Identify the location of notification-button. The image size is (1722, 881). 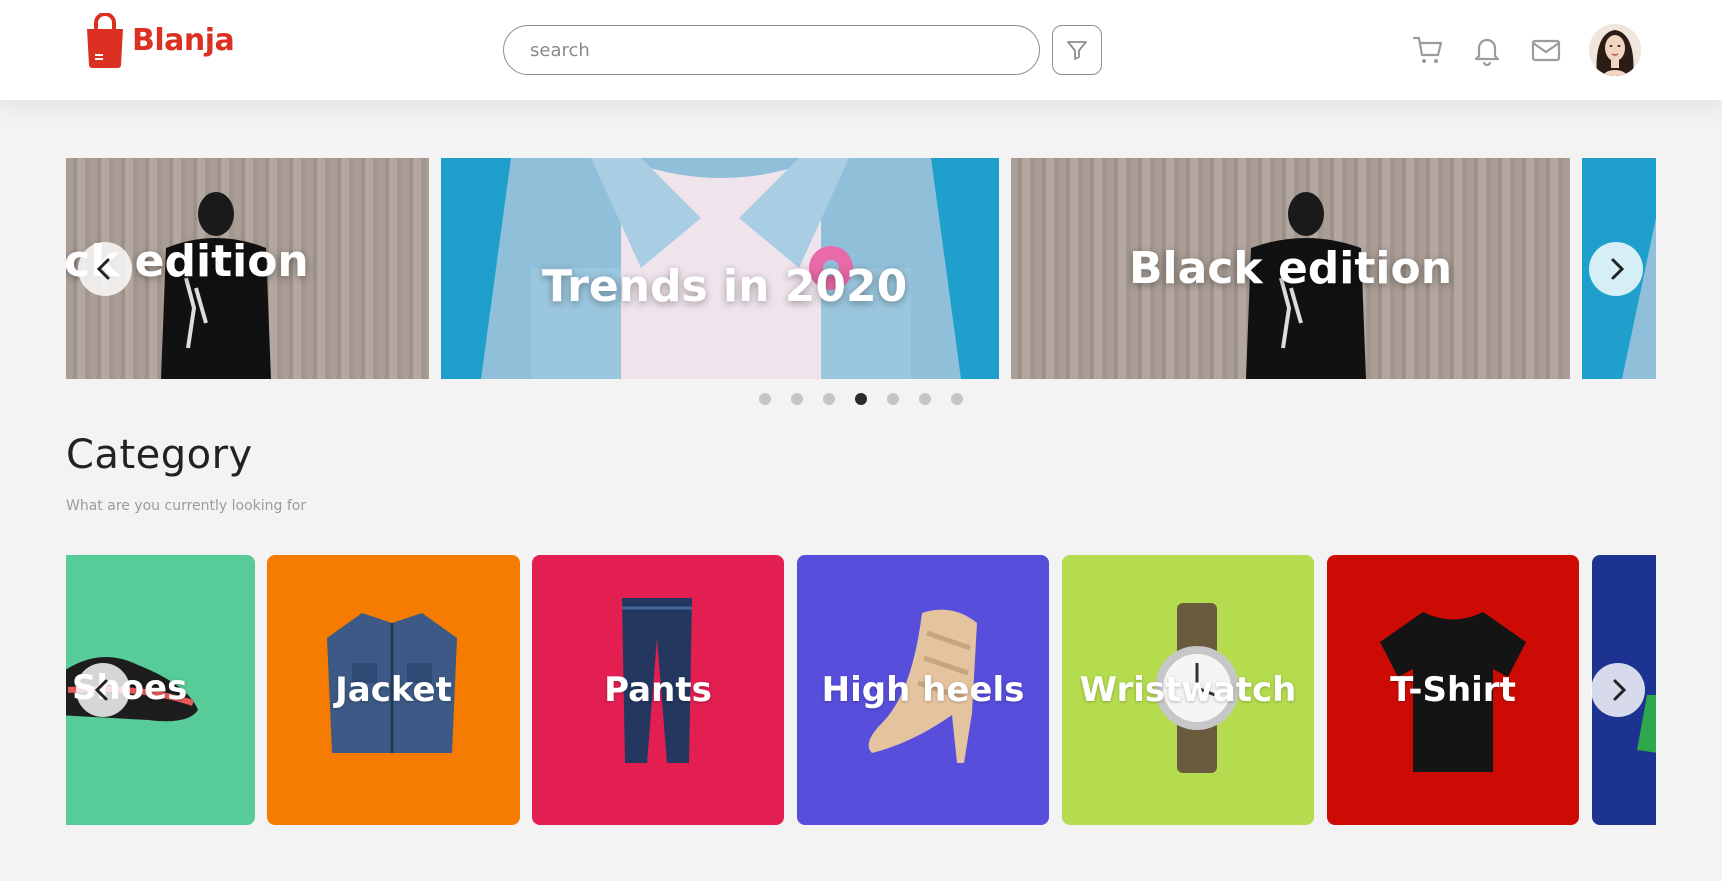
(1487, 50).